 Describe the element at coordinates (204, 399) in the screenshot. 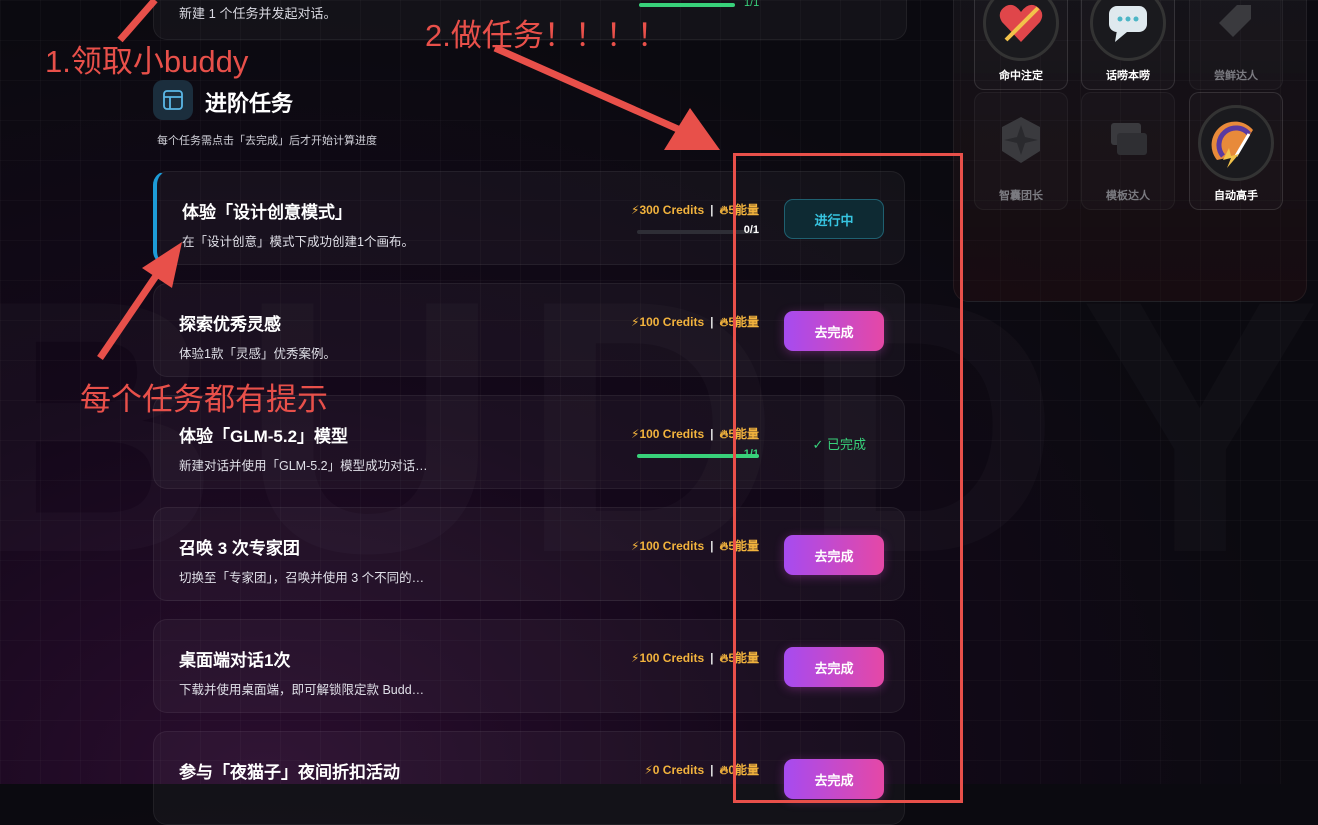

I see `annotation-hint: 每个任务都有提示` at that location.